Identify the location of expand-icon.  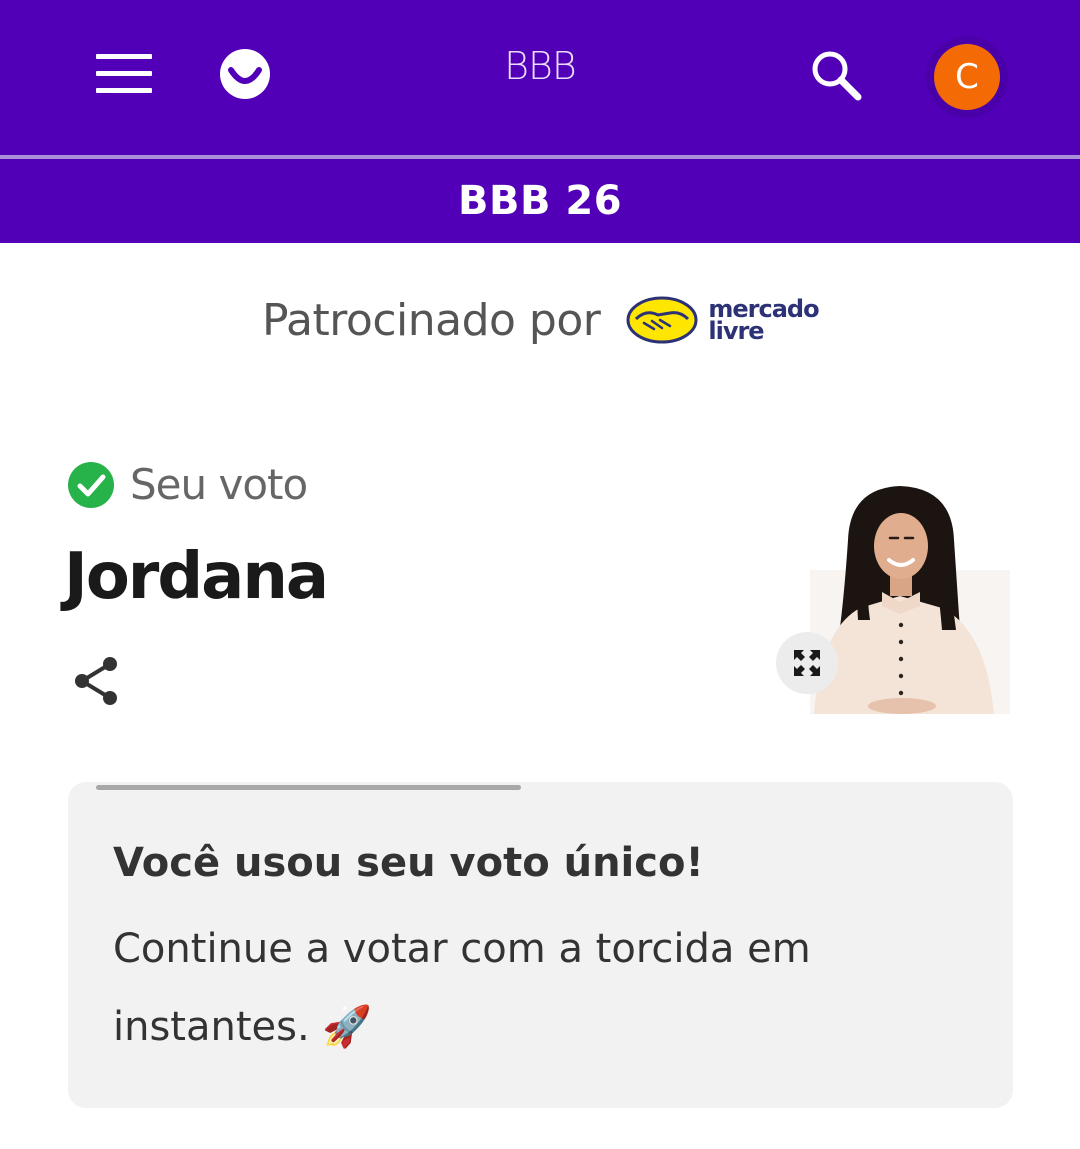
(807, 663).